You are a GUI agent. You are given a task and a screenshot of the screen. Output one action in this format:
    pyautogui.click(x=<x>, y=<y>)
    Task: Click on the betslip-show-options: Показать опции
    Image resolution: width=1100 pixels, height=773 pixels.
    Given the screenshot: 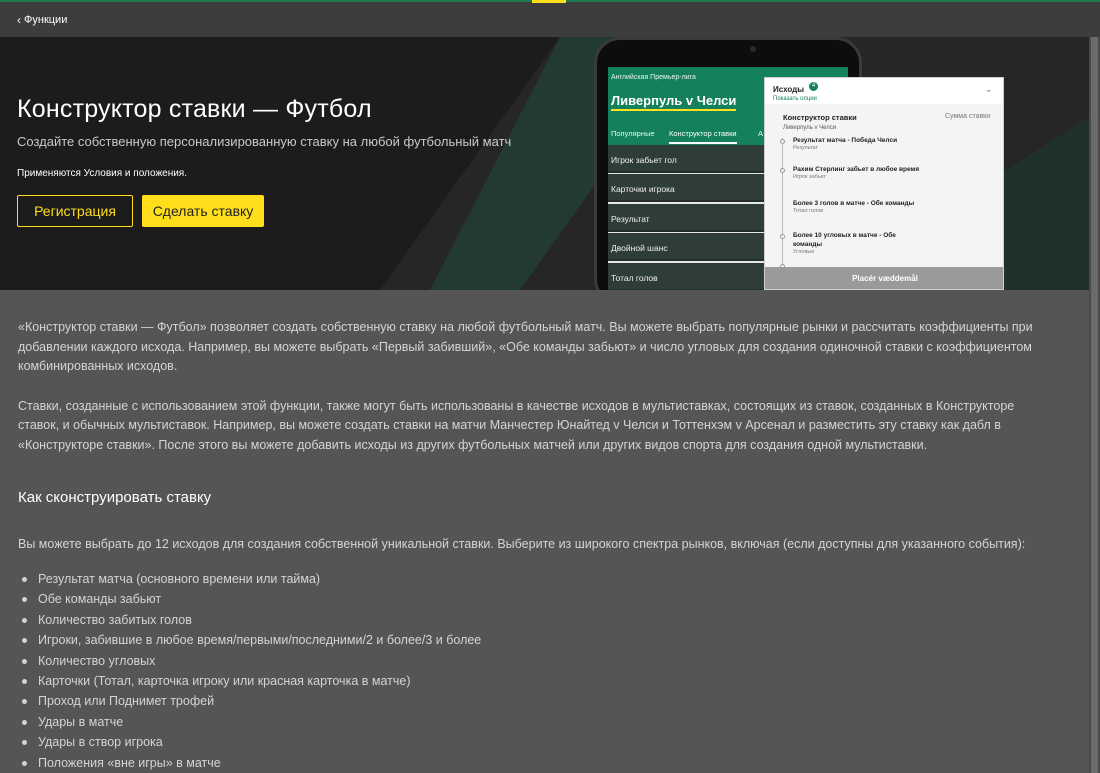 What is the action you would take?
    pyautogui.click(x=795, y=99)
    